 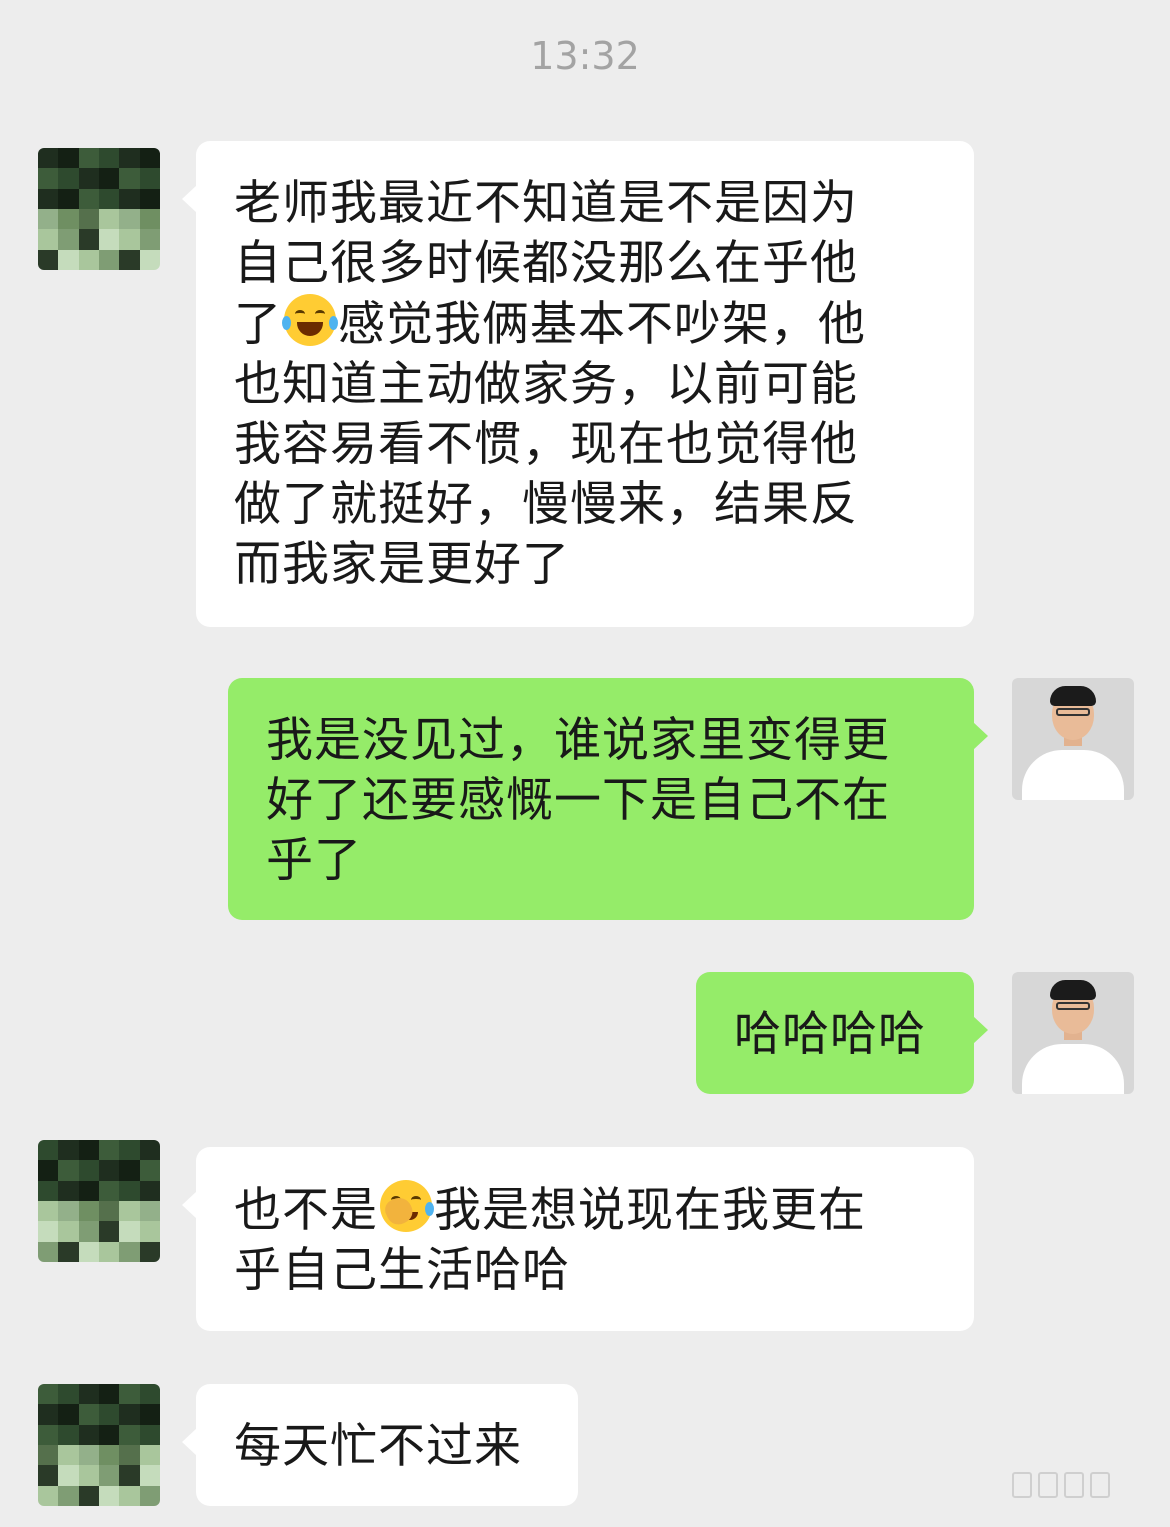 What do you see at coordinates (402, 564) in the screenshot?
I see `message-text: 而我家是更好了` at bounding box center [402, 564].